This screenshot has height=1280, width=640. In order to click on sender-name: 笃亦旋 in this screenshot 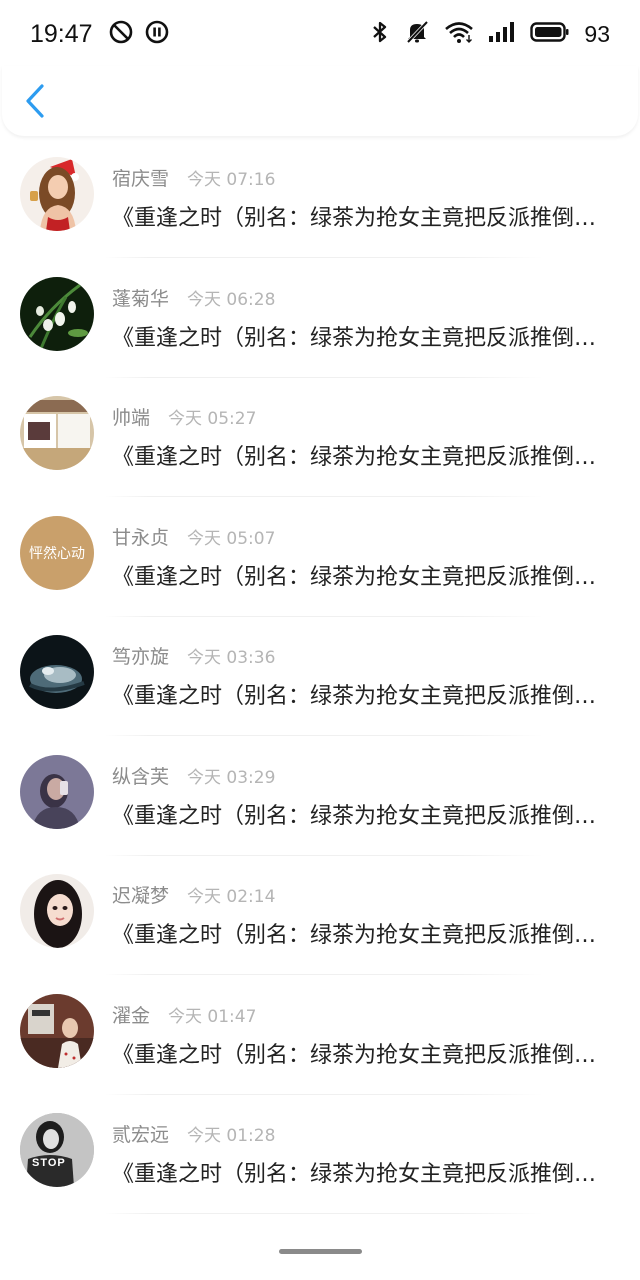, I will do `click(141, 657)`.